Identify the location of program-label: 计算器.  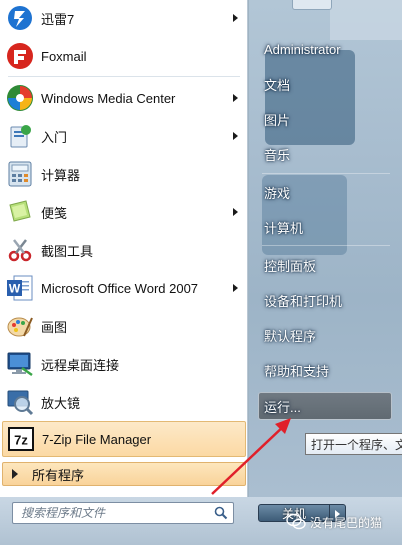
(61, 175).